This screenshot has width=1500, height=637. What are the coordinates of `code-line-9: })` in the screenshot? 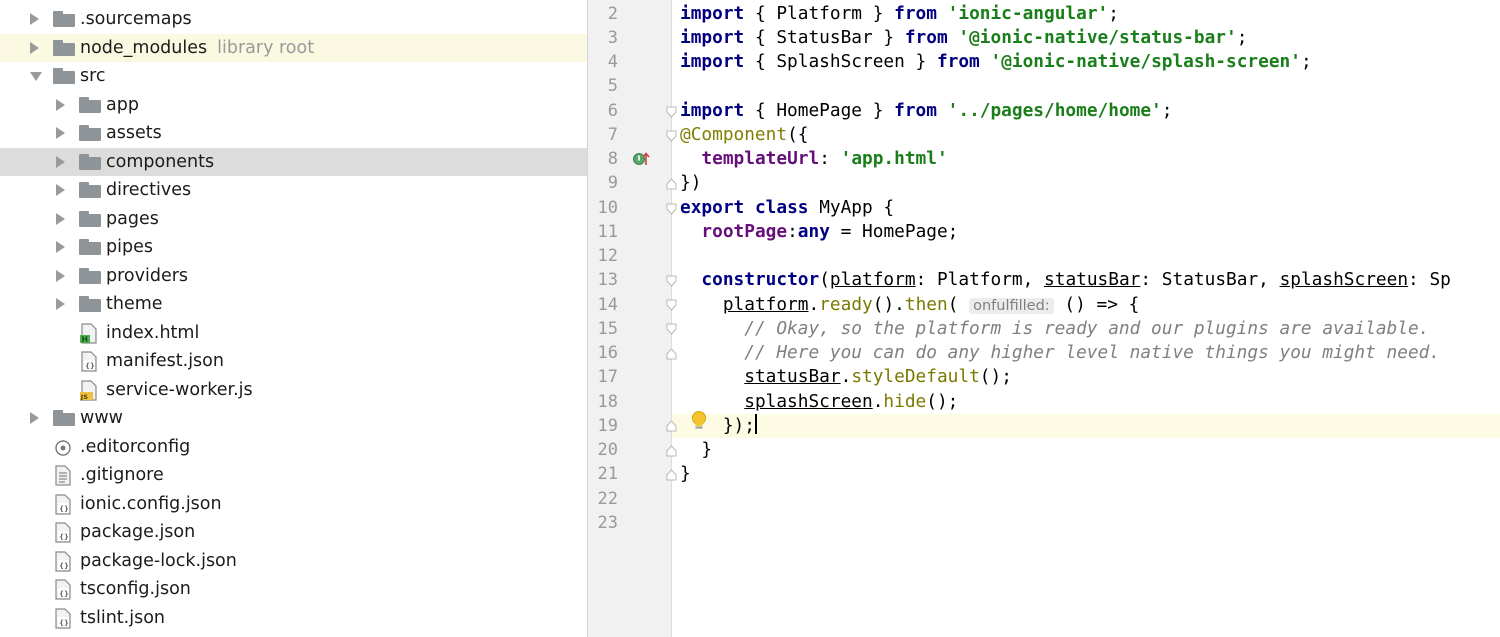 It's located at (690, 183).